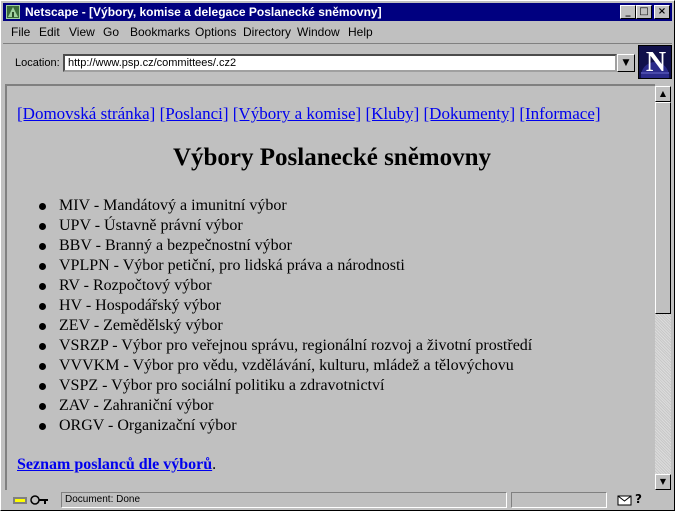  What do you see at coordinates (140, 305) in the screenshot?
I see `committee-name: HV - Hospodářský výbor` at bounding box center [140, 305].